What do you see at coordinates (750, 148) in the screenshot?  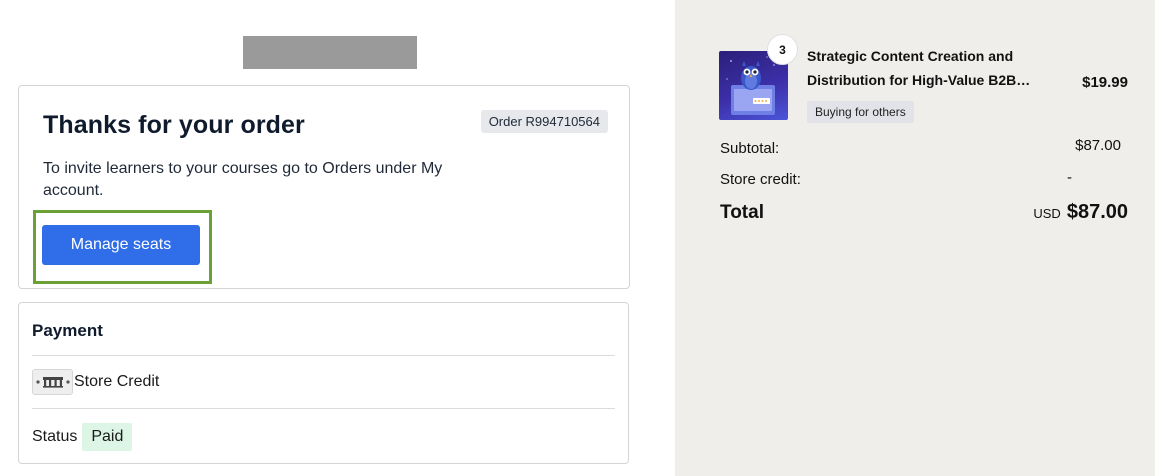 I see `subtotal-label: Subtotal:` at bounding box center [750, 148].